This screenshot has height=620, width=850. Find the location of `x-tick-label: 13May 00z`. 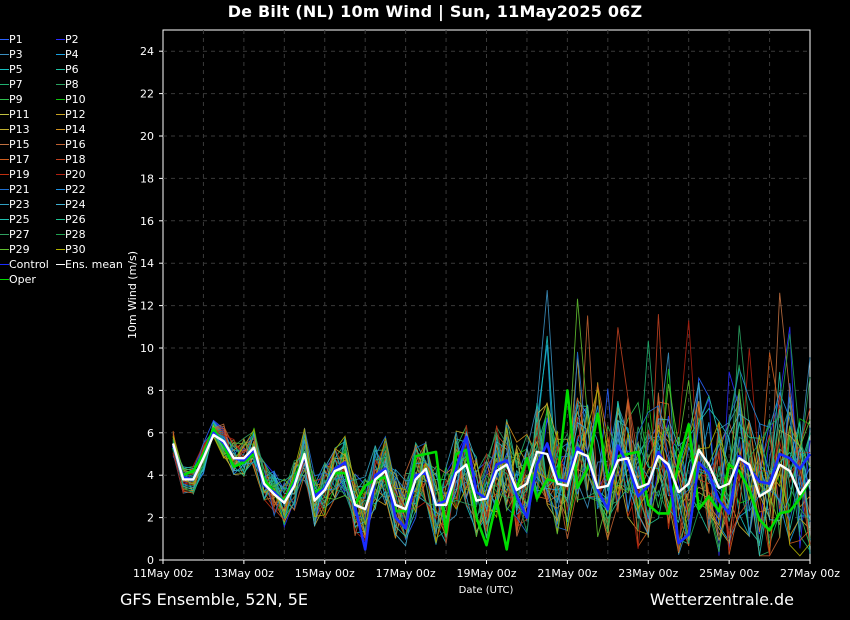

x-tick-label: 13May 00z is located at coordinates (244, 573).